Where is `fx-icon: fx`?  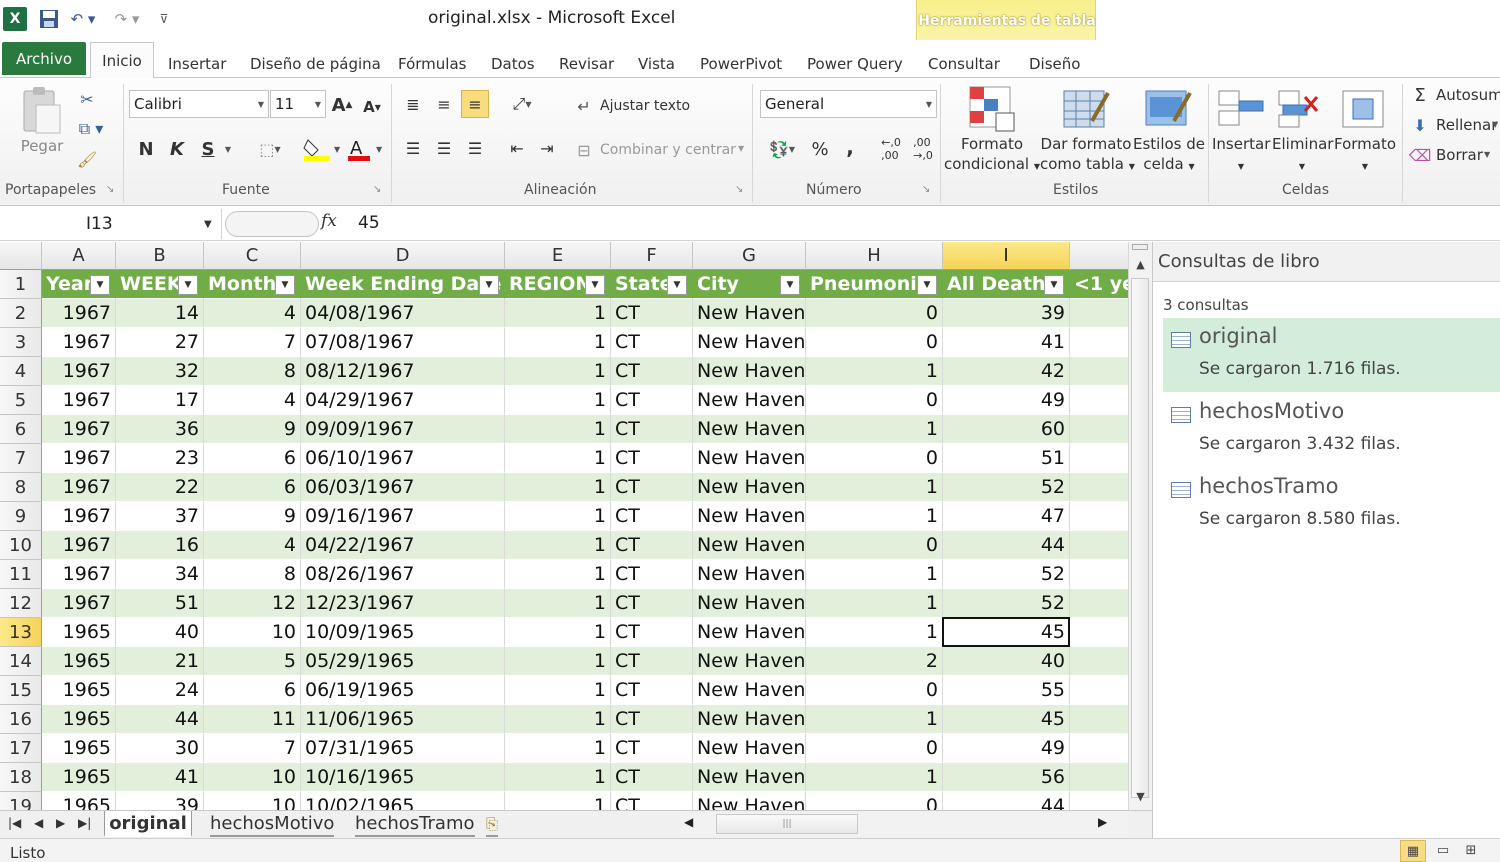 fx-icon: fx is located at coordinates (329, 221).